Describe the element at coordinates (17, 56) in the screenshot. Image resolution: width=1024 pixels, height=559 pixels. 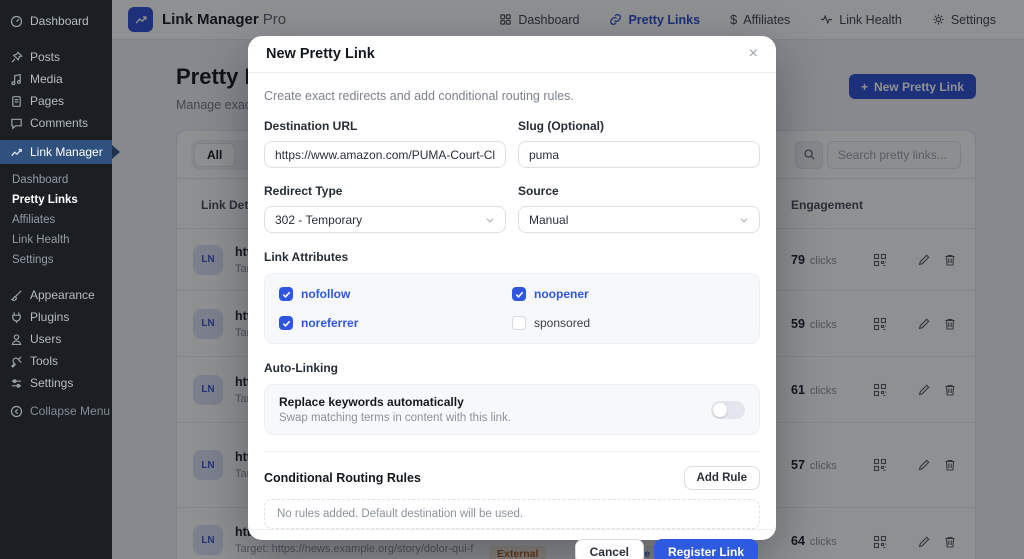
I see `pin-icon` at that location.